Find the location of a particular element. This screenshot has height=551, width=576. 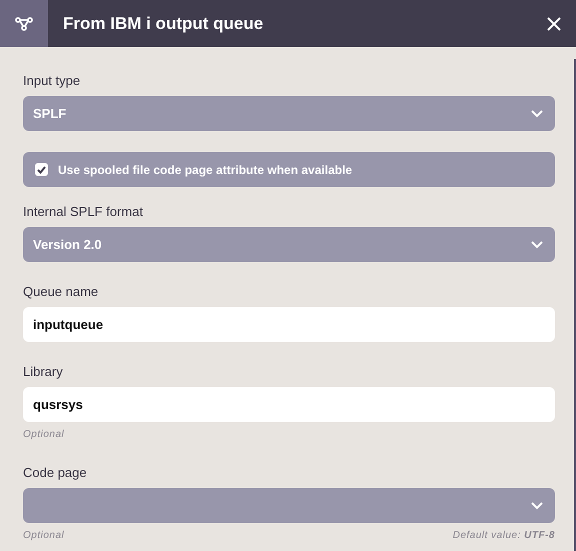

close-button is located at coordinates (554, 24).